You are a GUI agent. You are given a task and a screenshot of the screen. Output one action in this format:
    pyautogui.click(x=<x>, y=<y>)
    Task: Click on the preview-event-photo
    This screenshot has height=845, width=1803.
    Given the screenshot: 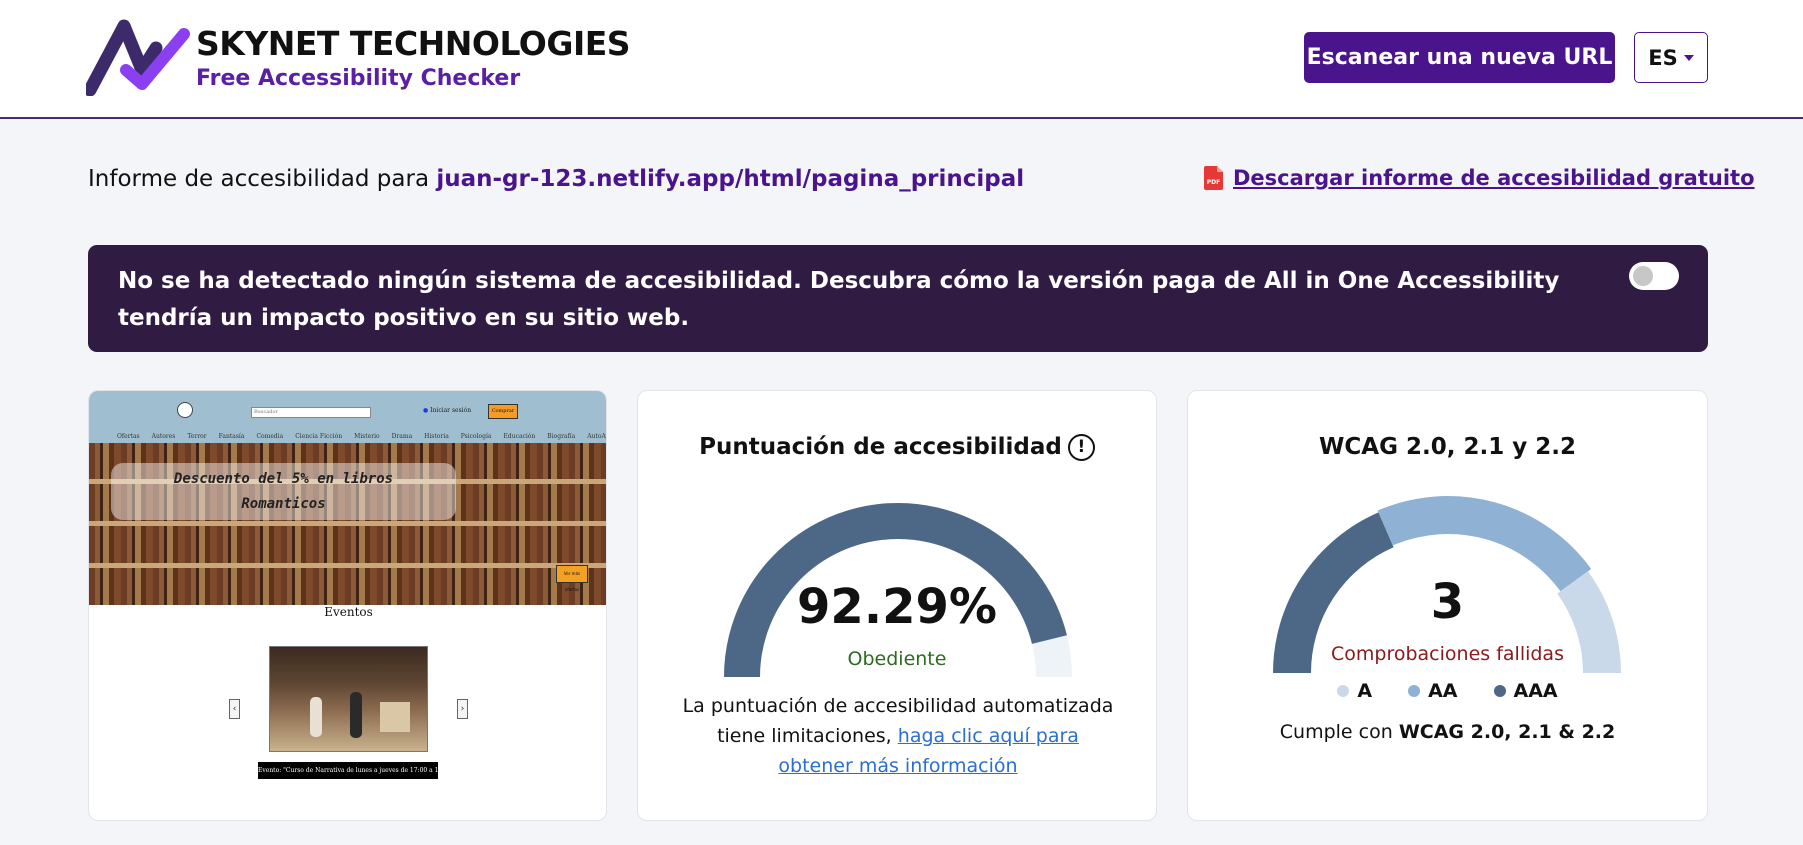 What is the action you would take?
    pyautogui.click(x=348, y=699)
    